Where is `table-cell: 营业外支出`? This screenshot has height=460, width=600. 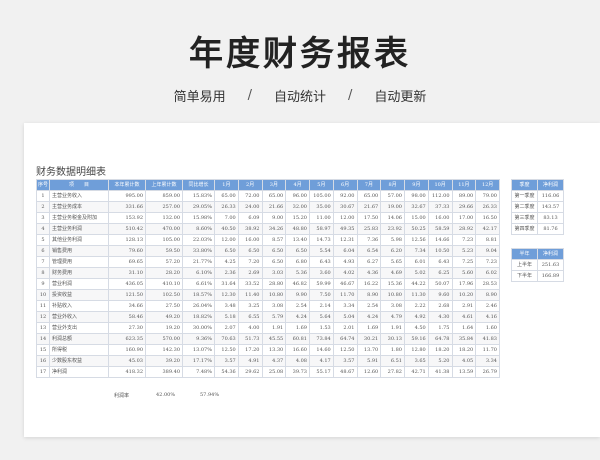 table-cell: 营业外支出 is located at coordinates (79, 328).